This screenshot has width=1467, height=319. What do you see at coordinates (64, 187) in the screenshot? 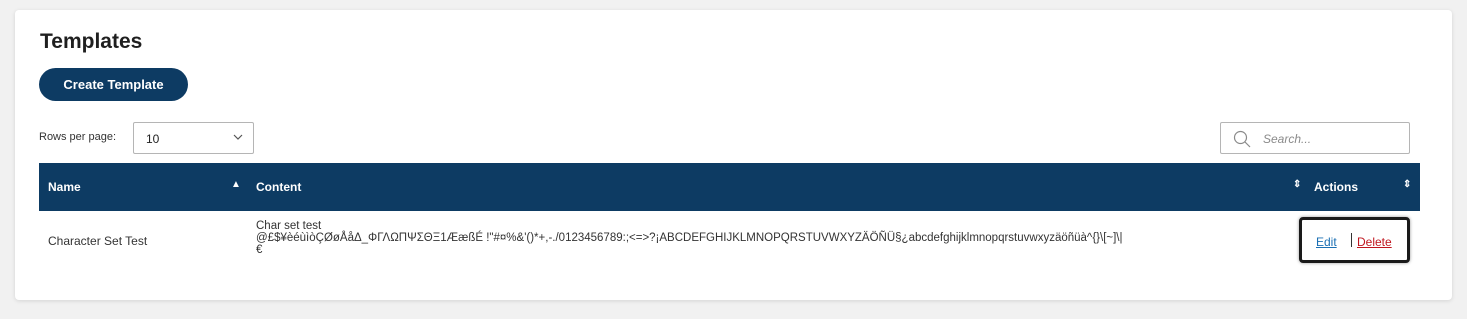
I see `column-header-name: Name` at bounding box center [64, 187].